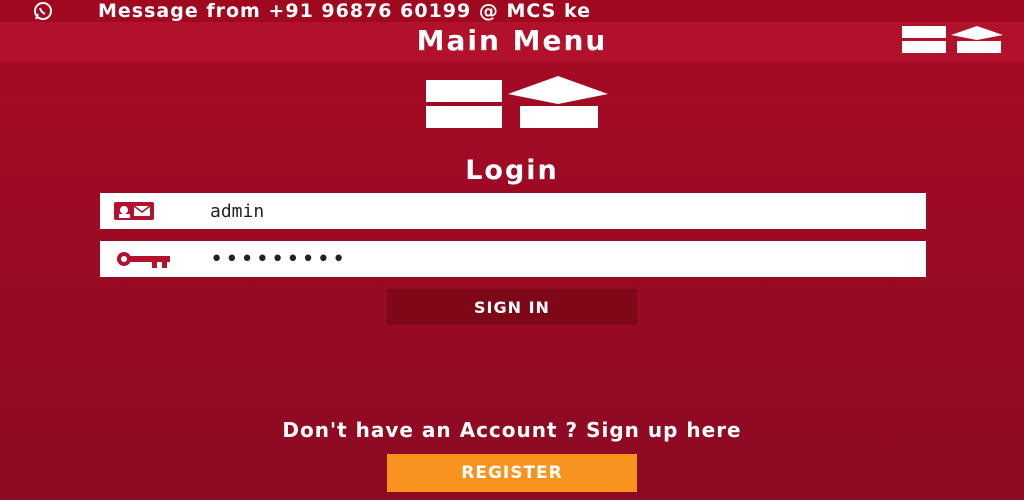 Image resolution: width=1024 pixels, height=500 pixels. Describe the element at coordinates (510, 211) in the screenshot. I see `username-input` at that location.